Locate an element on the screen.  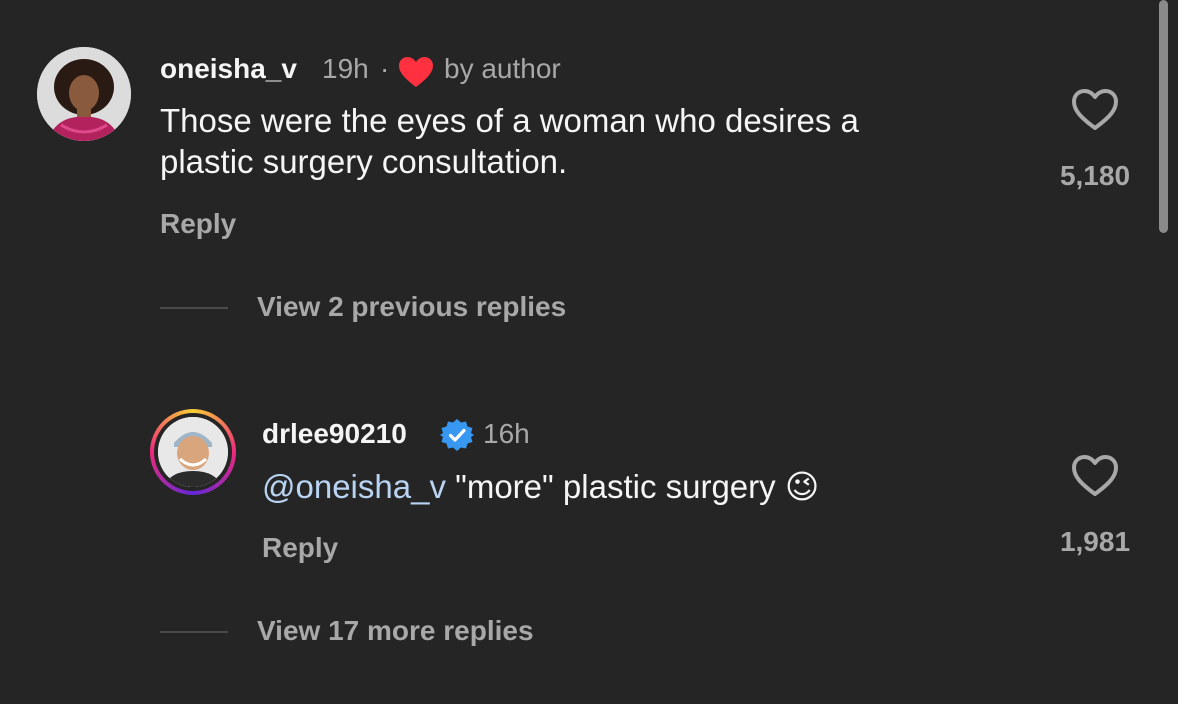
avatar-oneisha is located at coordinates (84, 94).